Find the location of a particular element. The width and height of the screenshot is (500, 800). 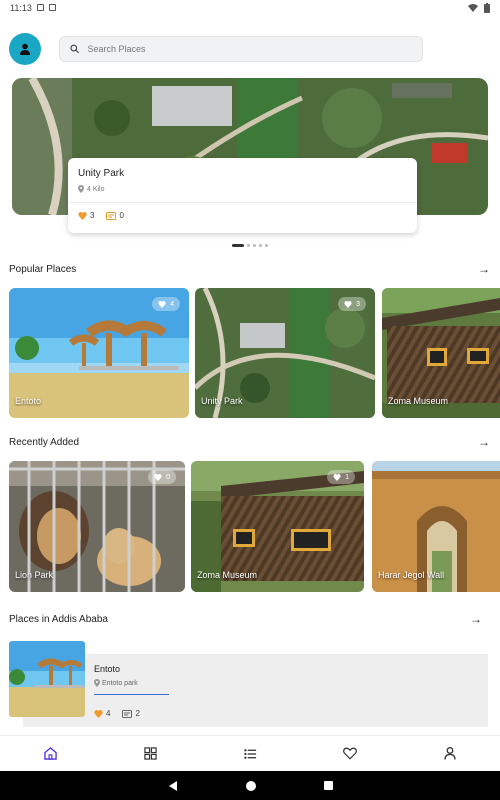

search-bar is located at coordinates (241, 49).